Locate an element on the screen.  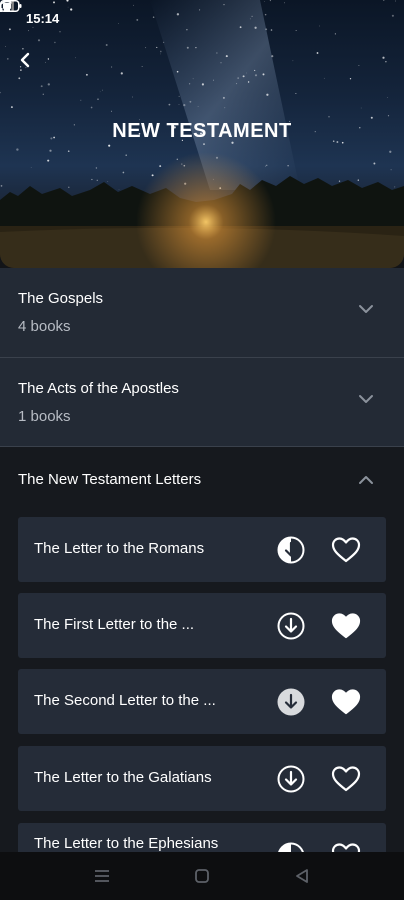
book-card-romans: The Letter to the Romans is located at coordinates (202, 549).